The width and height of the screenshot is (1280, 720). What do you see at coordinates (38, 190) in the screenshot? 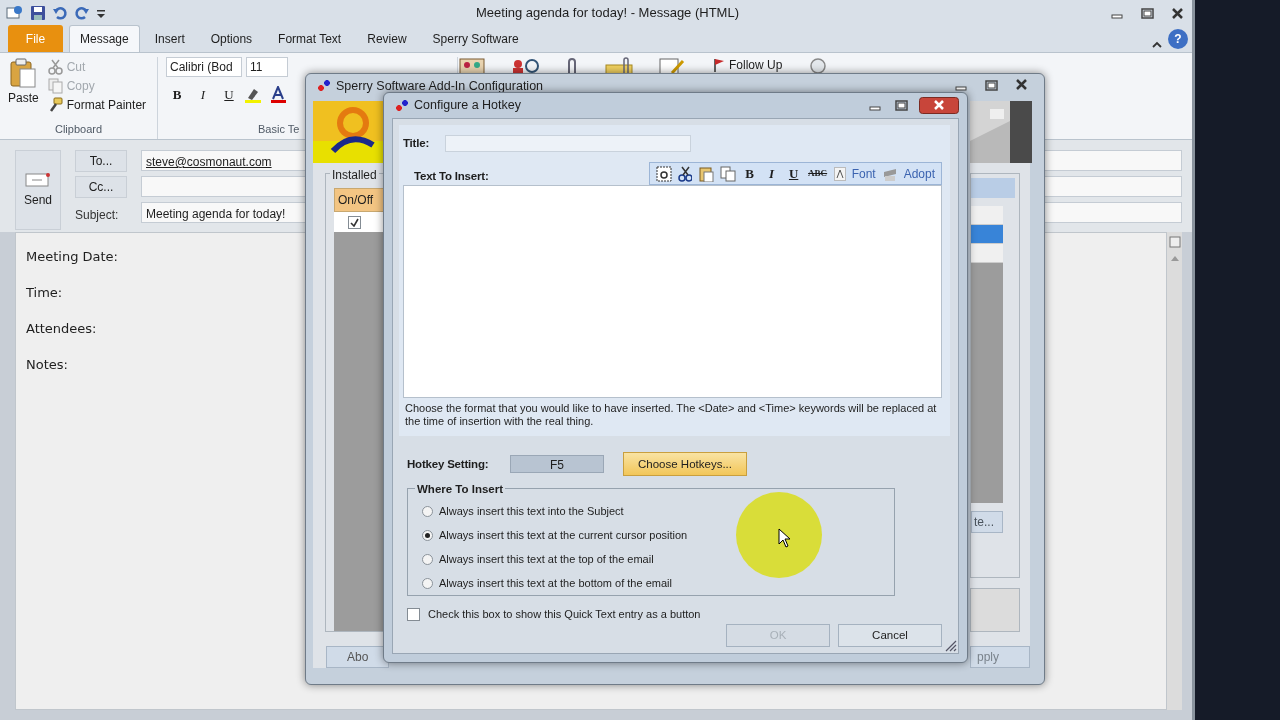
I see `send-button: Send` at bounding box center [38, 190].